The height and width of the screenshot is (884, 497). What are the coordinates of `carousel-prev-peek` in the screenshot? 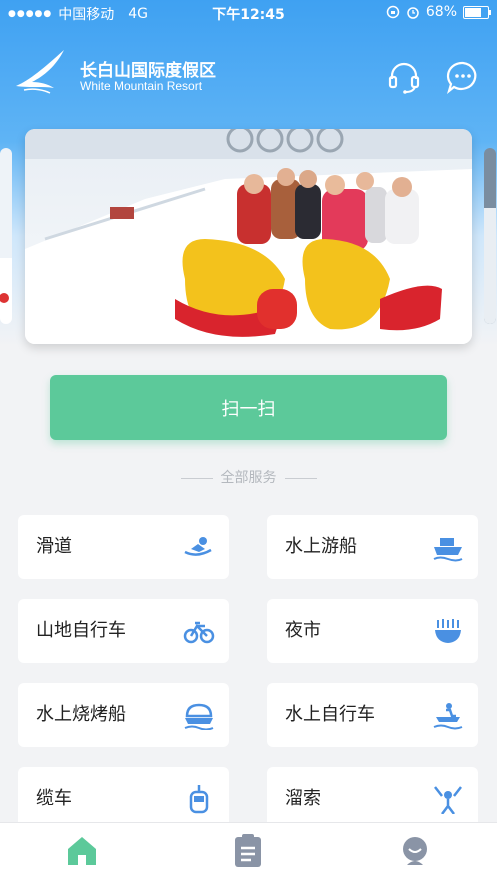 It's located at (6, 236).